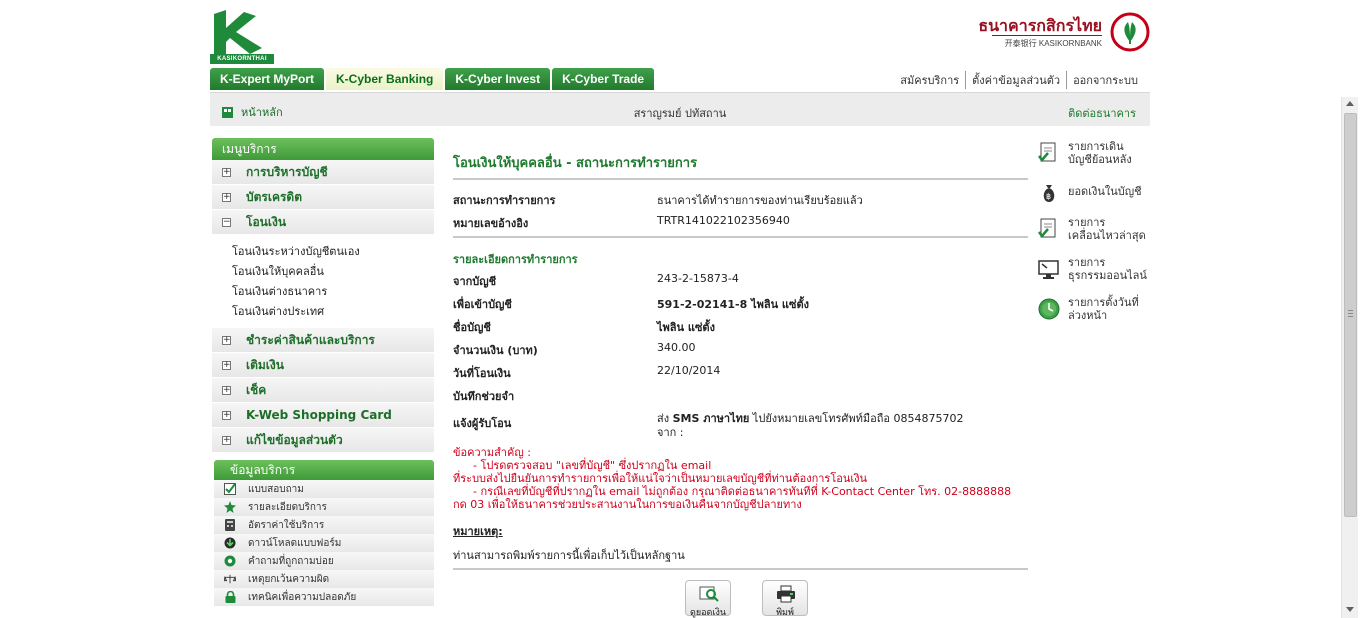 The image size is (1366, 618). Describe the element at coordinates (1049, 193) in the screenshot. I see `money-bag-icon: ฿` at that location.